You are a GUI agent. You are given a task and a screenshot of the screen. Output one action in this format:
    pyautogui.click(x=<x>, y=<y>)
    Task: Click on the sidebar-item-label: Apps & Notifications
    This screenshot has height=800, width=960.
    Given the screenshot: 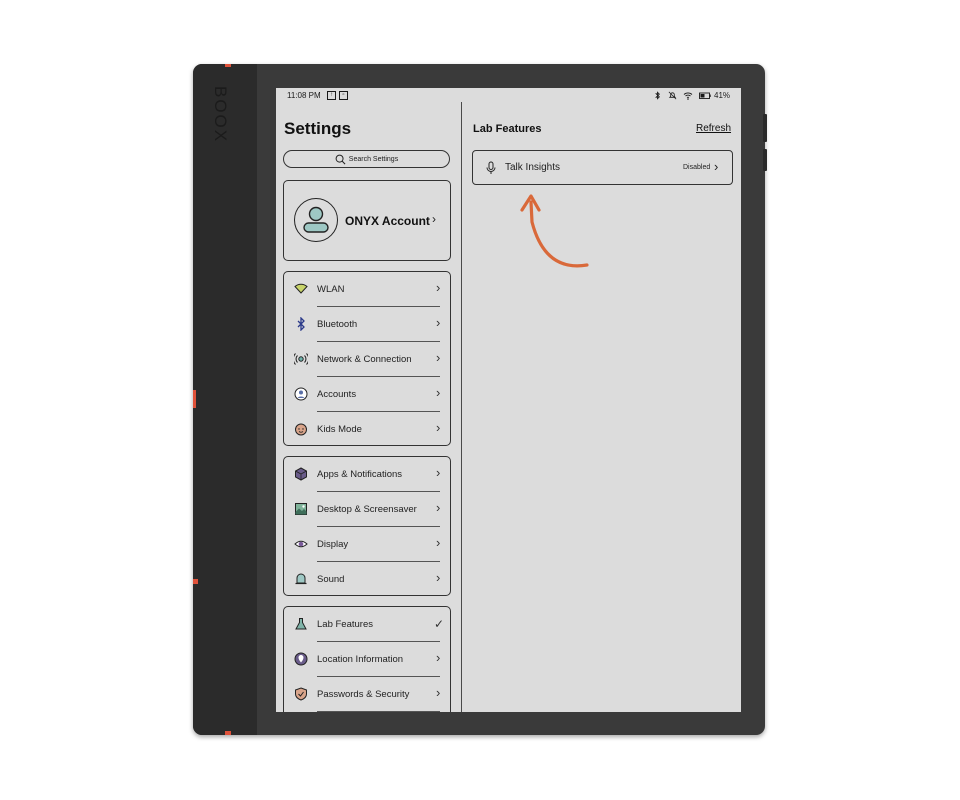 What is the action you would take?
    pyautogui.click(x=360, y=474)
    